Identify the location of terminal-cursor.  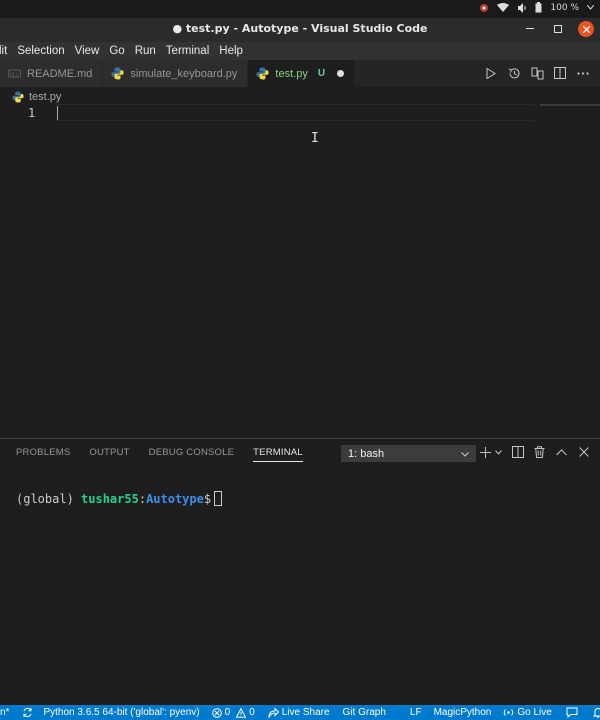
(218, 498).